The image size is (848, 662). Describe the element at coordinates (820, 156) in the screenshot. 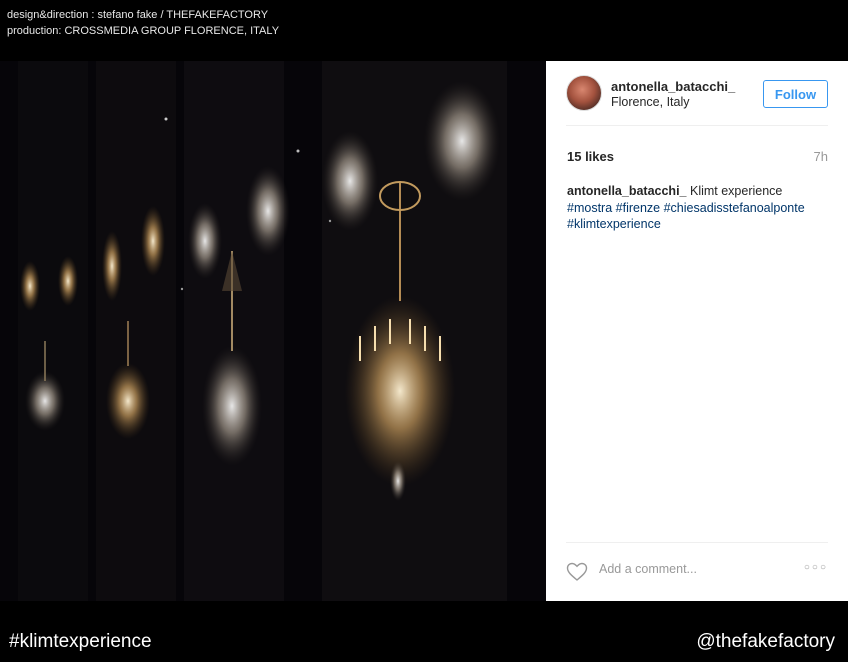

I see `post-time: 7h` at that location.